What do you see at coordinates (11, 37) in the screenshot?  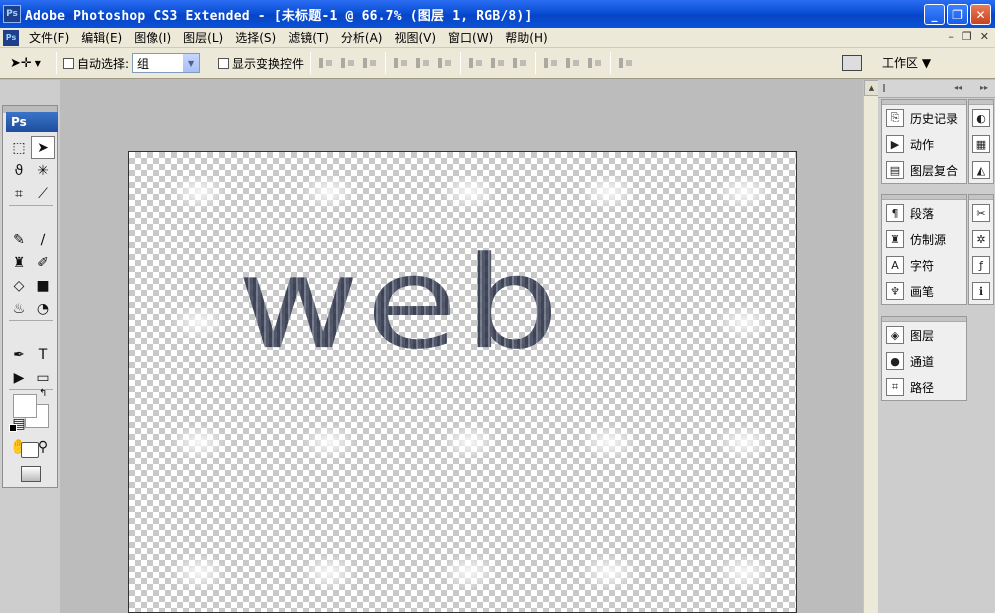 I see `document-icon: Ps` at bounding box center [11, 37].